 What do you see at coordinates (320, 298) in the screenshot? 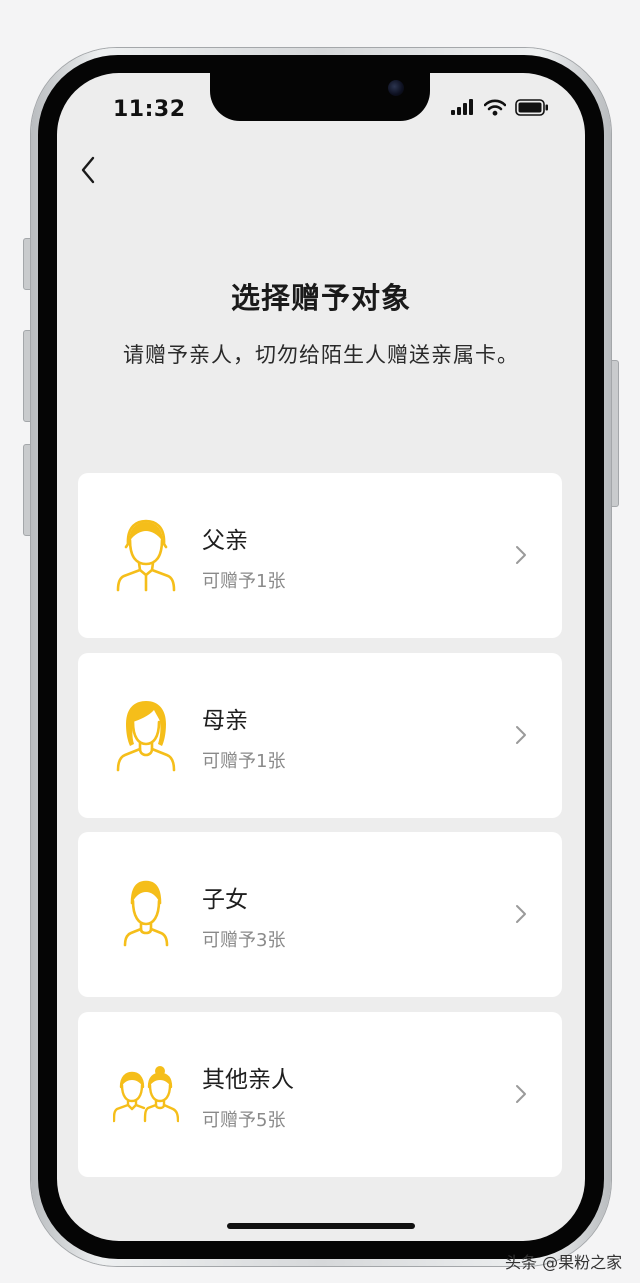
I see `page-title: 选择赠予对象` at bounding box center [320, 298].